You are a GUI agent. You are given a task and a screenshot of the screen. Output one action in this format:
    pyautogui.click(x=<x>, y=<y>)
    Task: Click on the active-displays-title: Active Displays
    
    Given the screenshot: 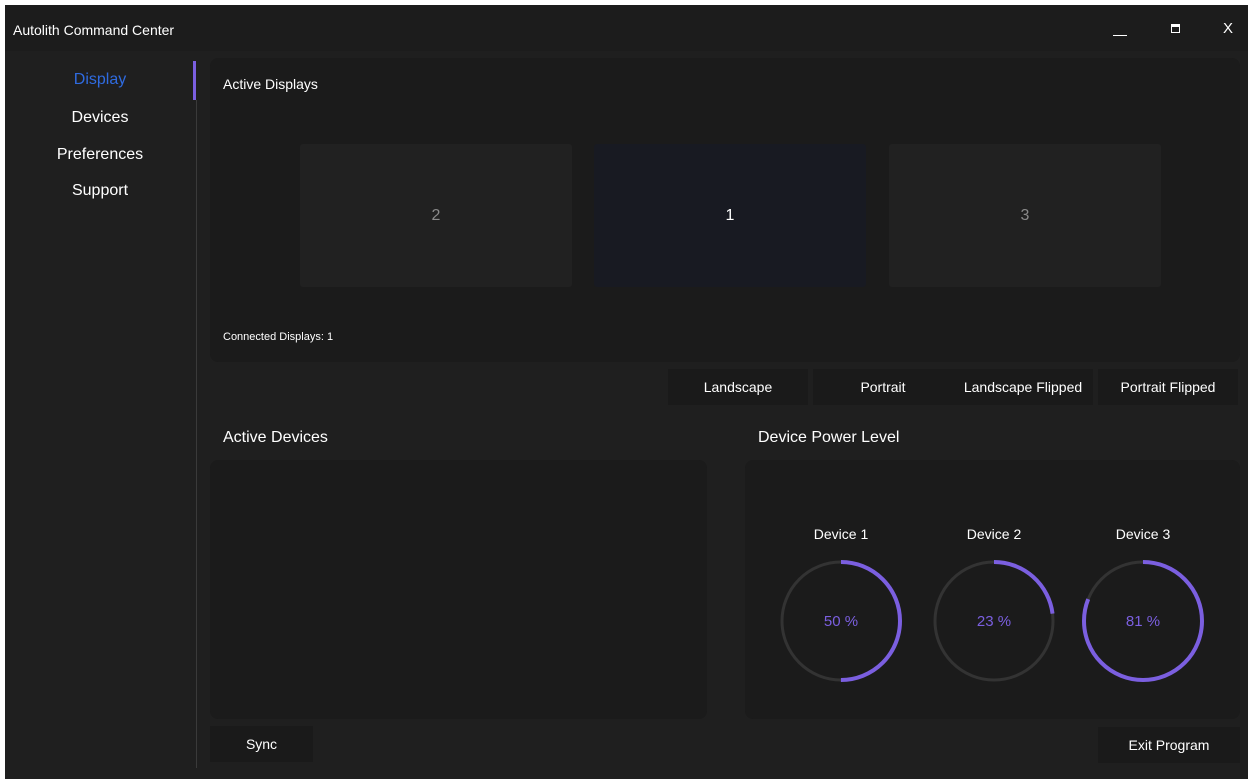 What is the action you would take?
    pyautogui.click(x=270, y=84)
    